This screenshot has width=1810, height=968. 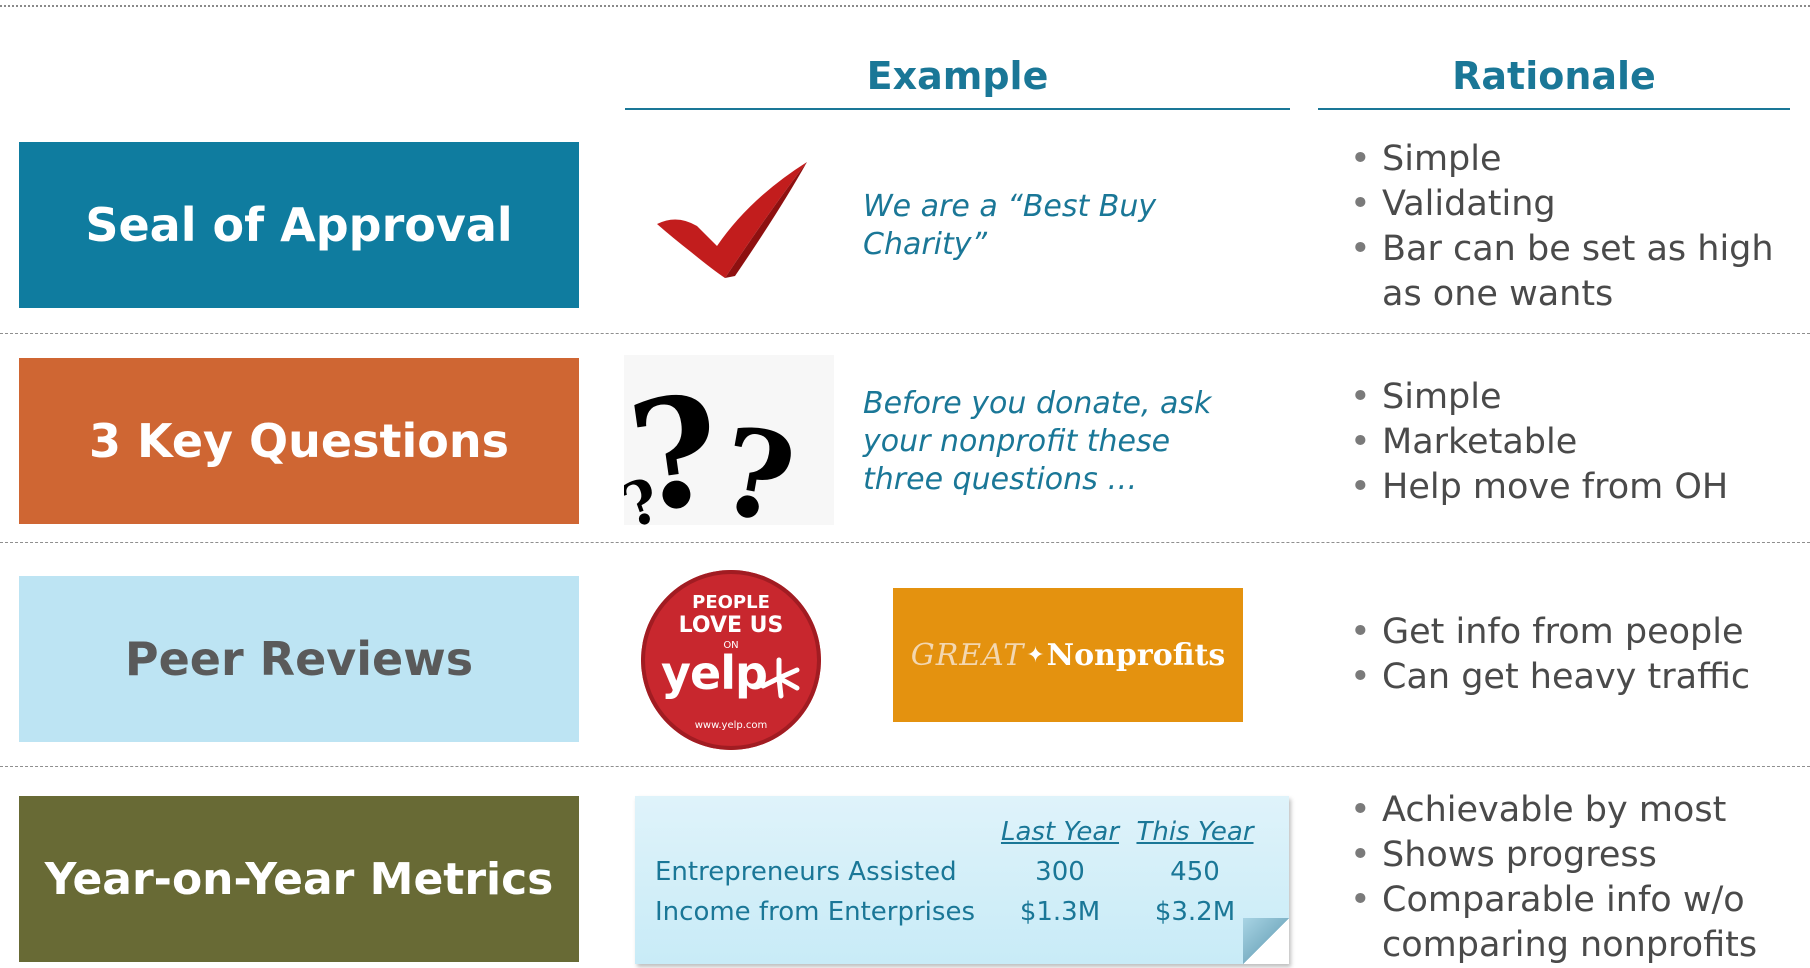 What do you see at coordinates (1010, 225) in the screenshot?
I see `seal-example-text: We are a “Best Buy Charity”` at bounding box center [1010, 225].